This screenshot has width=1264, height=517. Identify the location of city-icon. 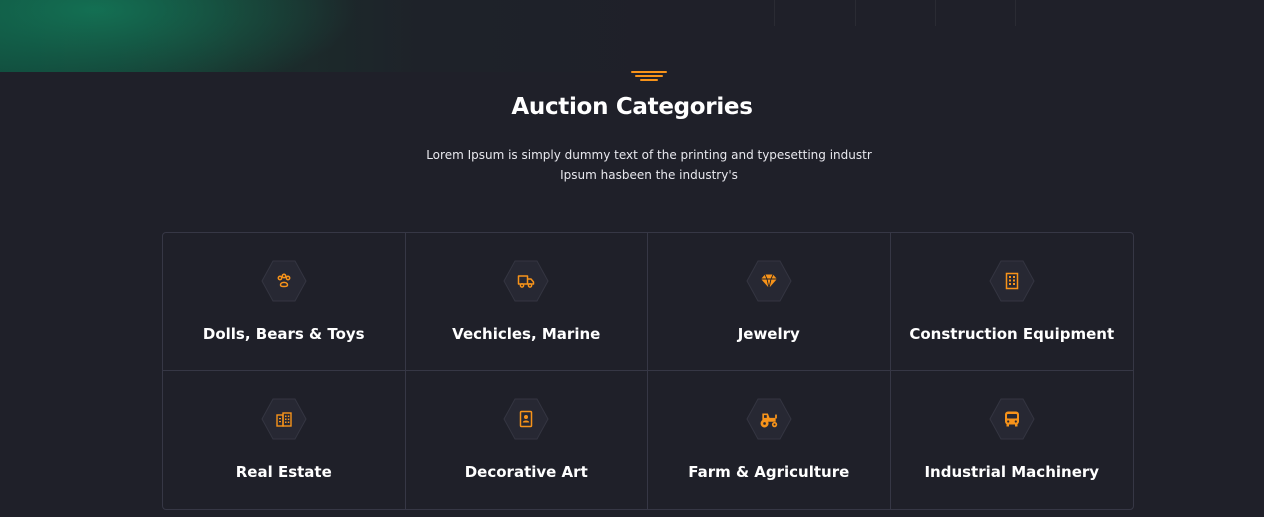
(284, 419).